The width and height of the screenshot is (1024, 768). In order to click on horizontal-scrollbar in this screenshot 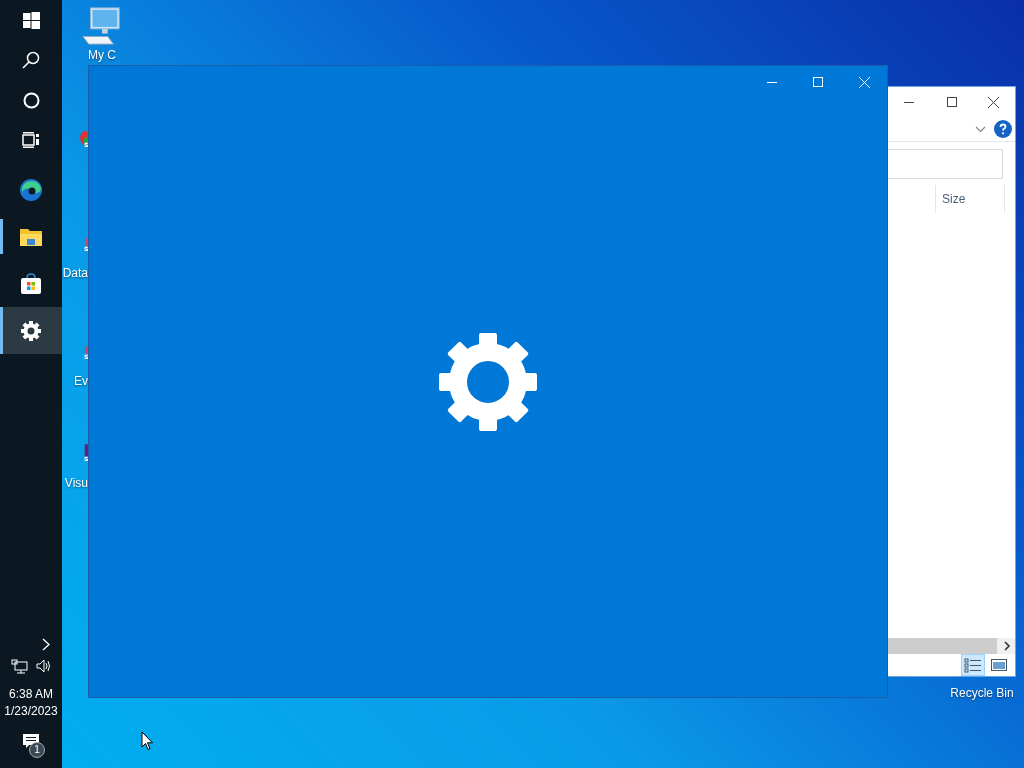, I will do `click(951, 646)`.